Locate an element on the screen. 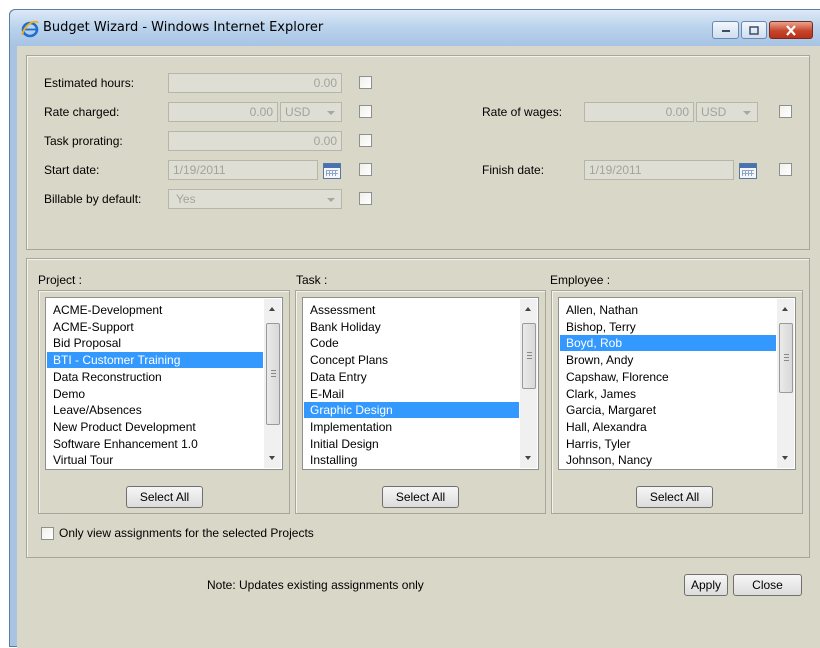  task-list-item: Installing is located at coordinates (411, 460).